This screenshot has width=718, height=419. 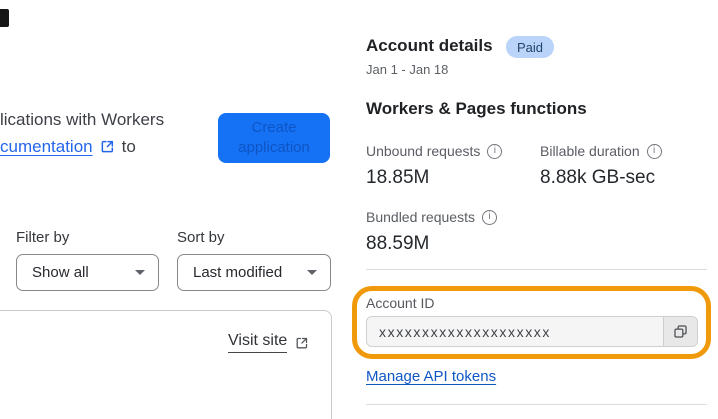 I want to click on metric-label: Unbound requests, so click(x=423, y=151).